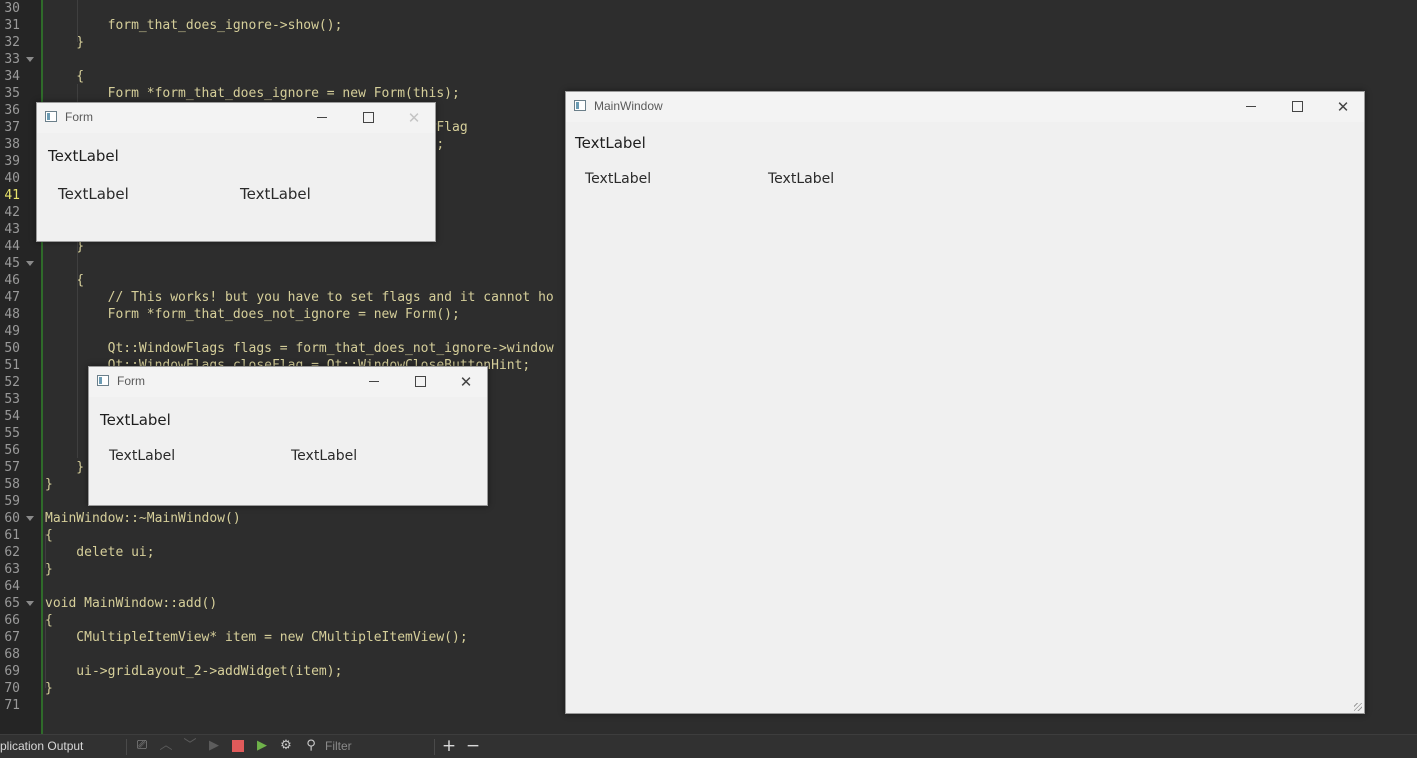 The width and height of the screenshot is (1417, 758). Describe the element at coordinates (12, 280) in the screenshot. I see `line-number: 46` at that location.